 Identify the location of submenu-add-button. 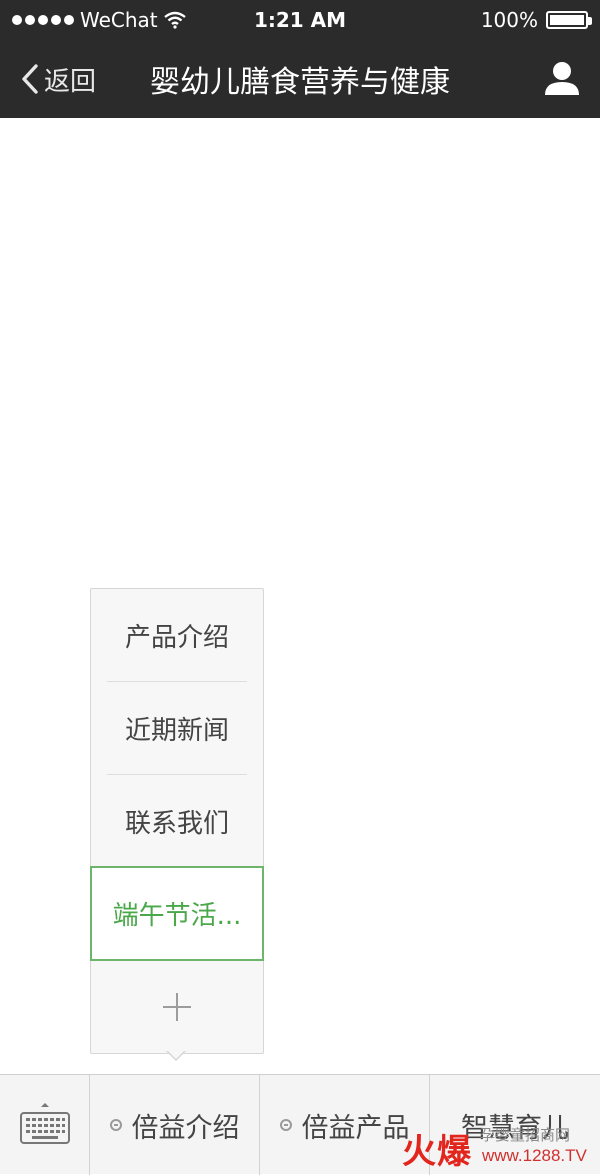
(177, 1007).